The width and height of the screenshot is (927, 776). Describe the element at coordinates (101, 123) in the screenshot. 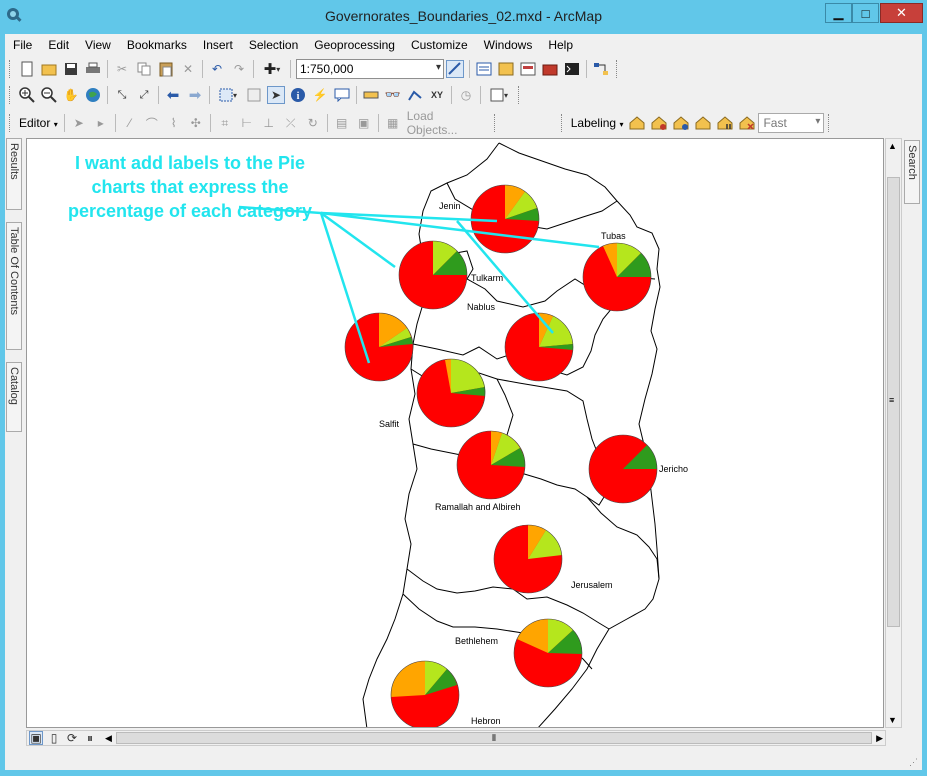

I see `edit-annotation-icon: ▸` at that location.